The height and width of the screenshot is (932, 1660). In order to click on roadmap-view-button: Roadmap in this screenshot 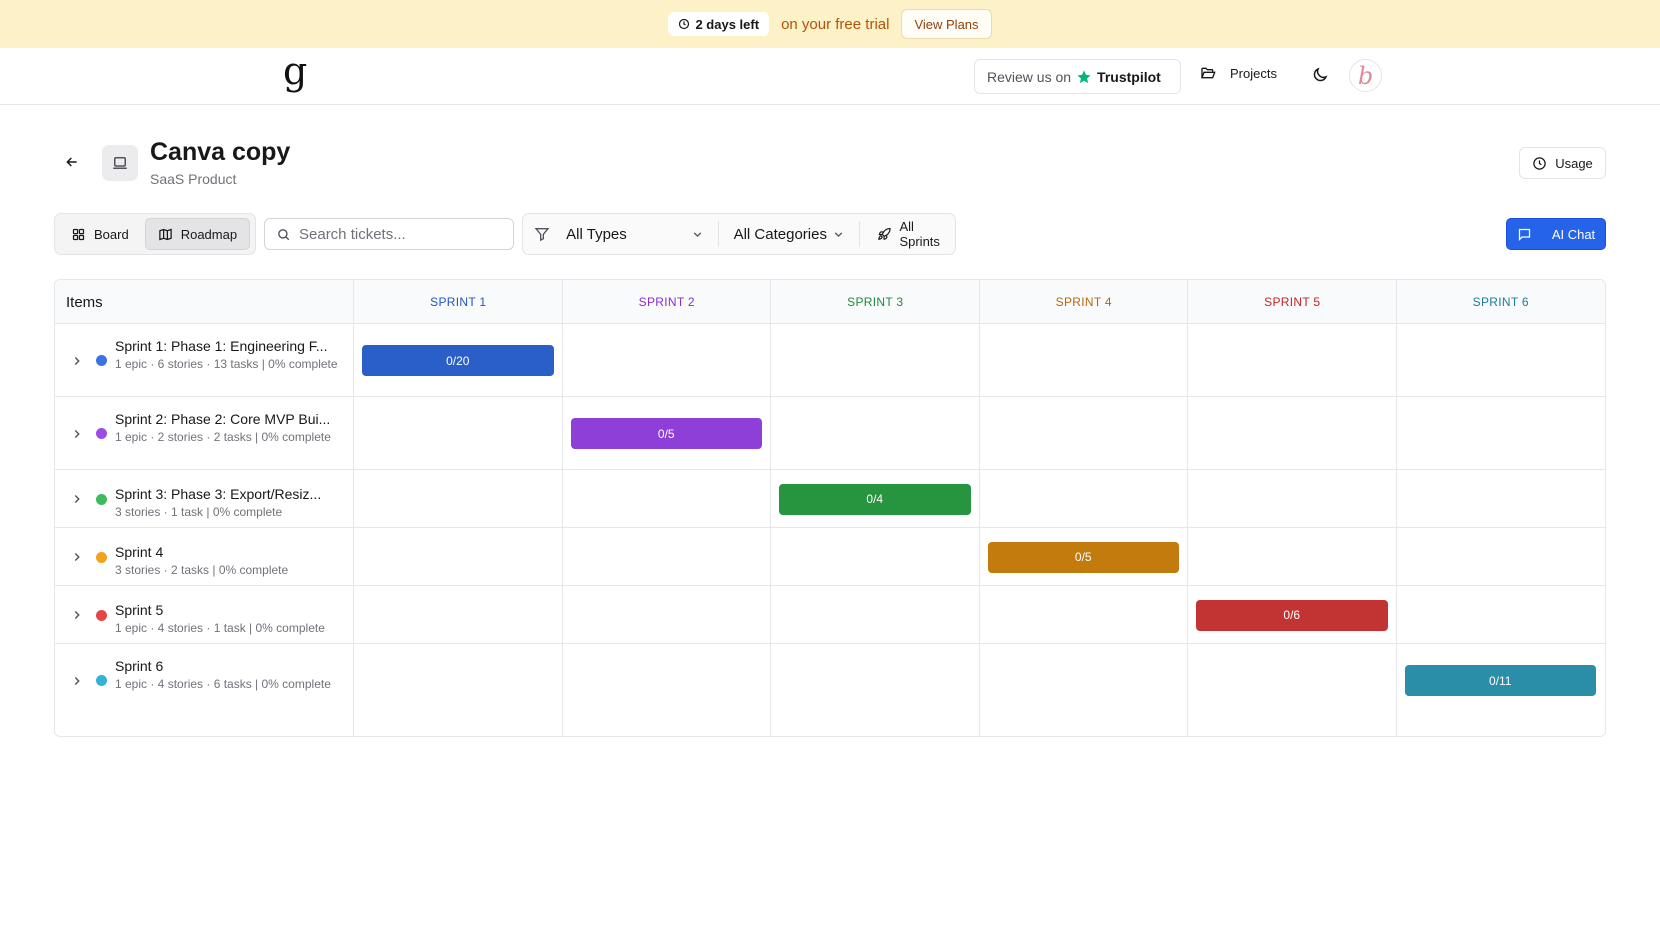, I will do `click(197, 234)`.